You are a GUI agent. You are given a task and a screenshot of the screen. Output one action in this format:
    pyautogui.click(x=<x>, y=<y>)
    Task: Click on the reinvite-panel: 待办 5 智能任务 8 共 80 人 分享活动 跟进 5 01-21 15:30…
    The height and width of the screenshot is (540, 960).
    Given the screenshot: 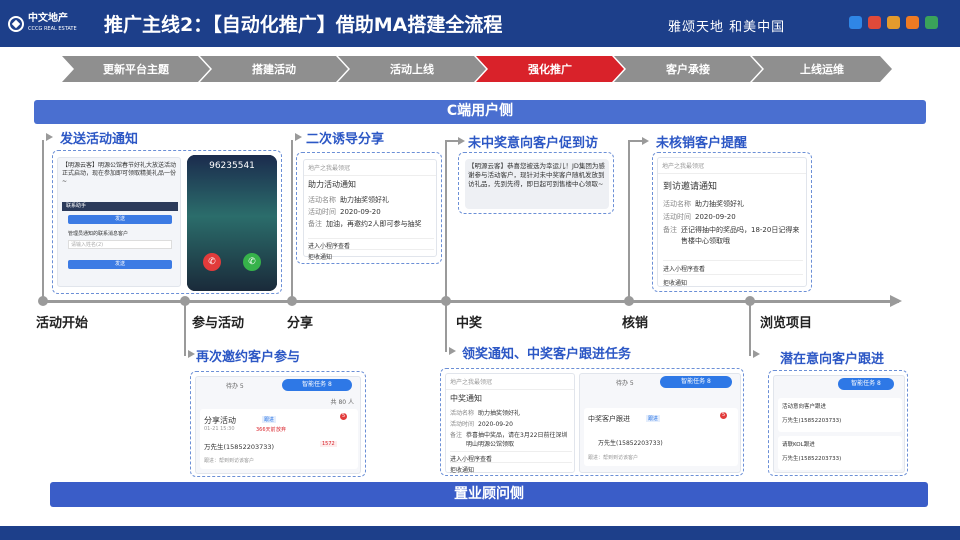 What is the action you would take?
    pyautogui.click(x=278, y=424)
    